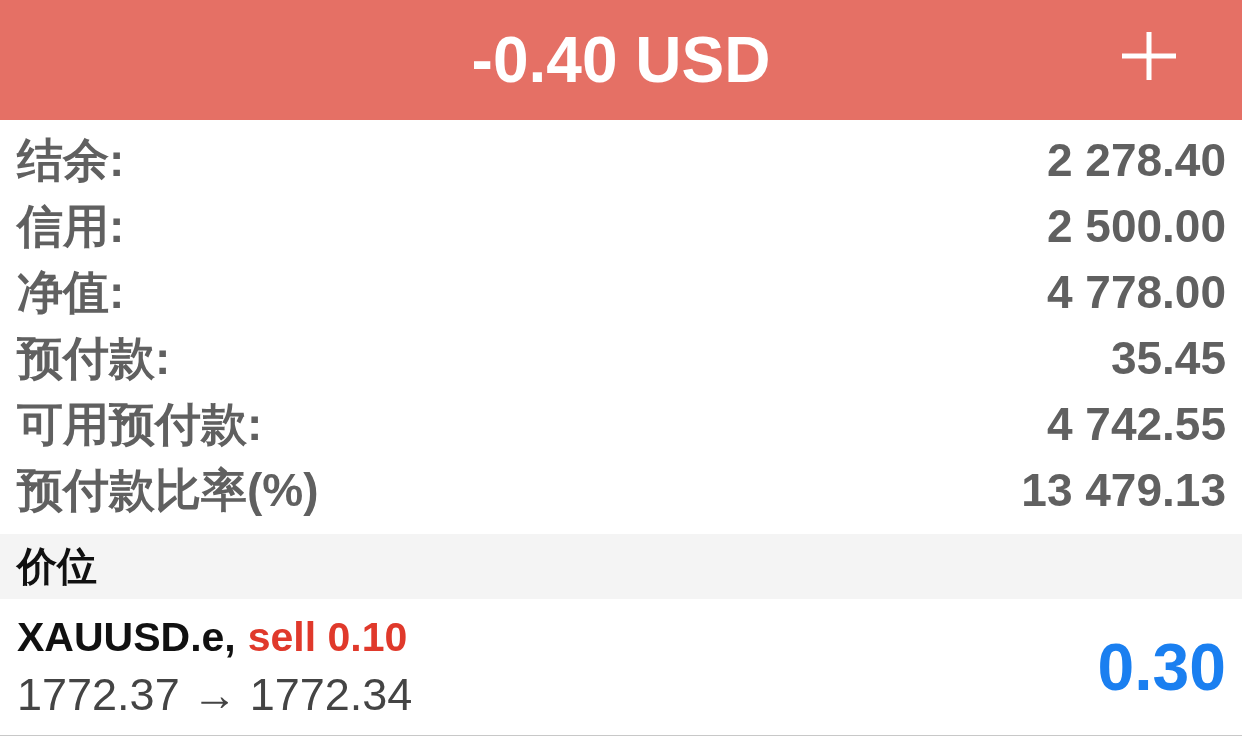 This screenshot has height=751, width=1242. I want to click on plus-icon, so click(1149, 56).